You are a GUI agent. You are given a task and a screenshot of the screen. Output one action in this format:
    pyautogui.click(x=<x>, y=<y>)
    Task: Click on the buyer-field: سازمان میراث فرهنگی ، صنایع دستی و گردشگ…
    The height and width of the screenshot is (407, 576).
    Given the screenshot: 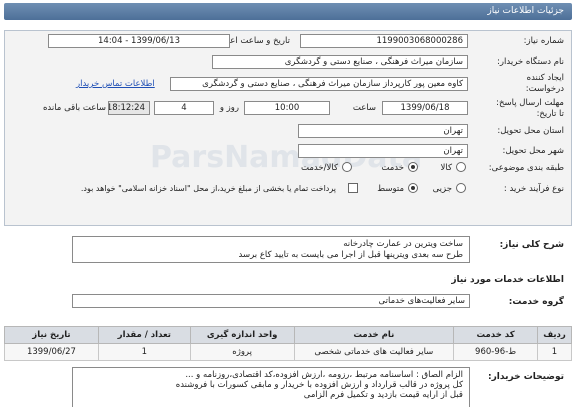 What is the action you would take?
    pyautogui.click(x=340, y=62)
    